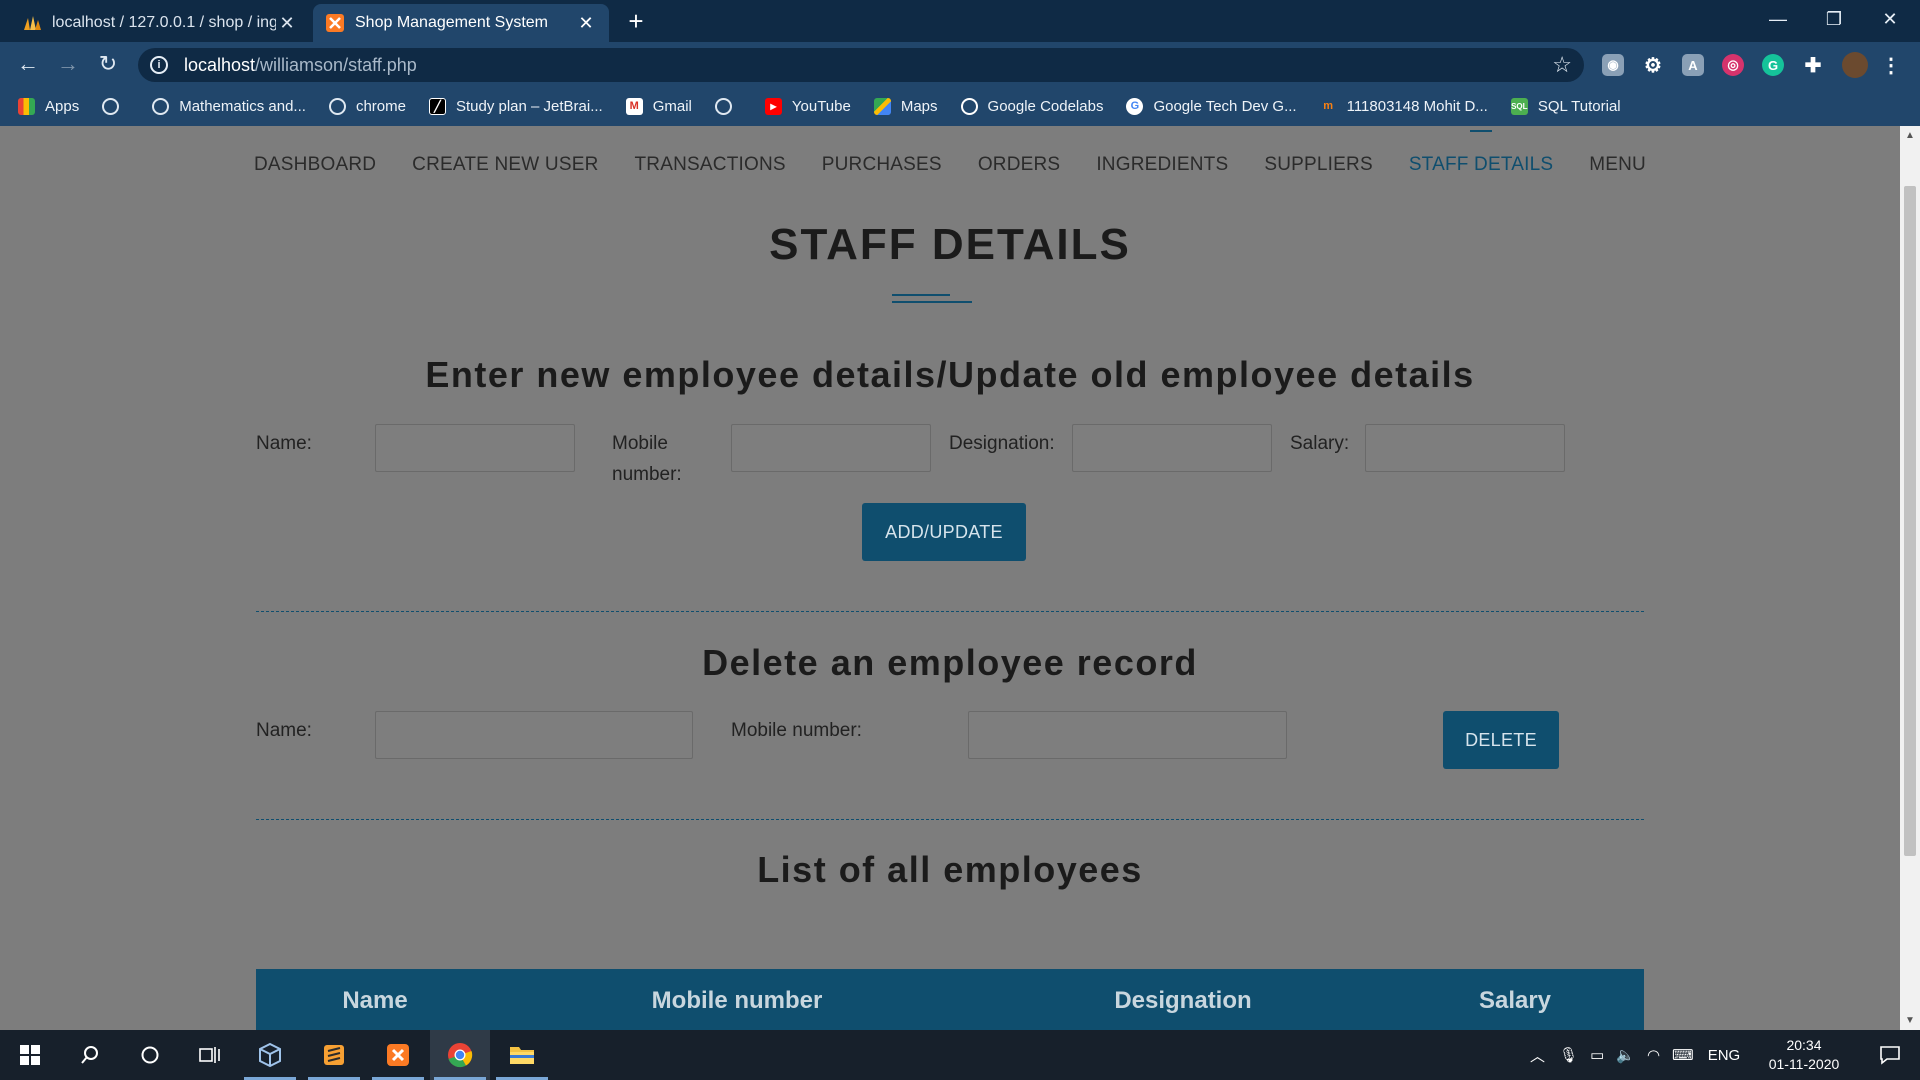 The height and width of the screenshot is (1080, 1920). I want to click on mobile-number-label: Mobile number:, so click(647, 459).